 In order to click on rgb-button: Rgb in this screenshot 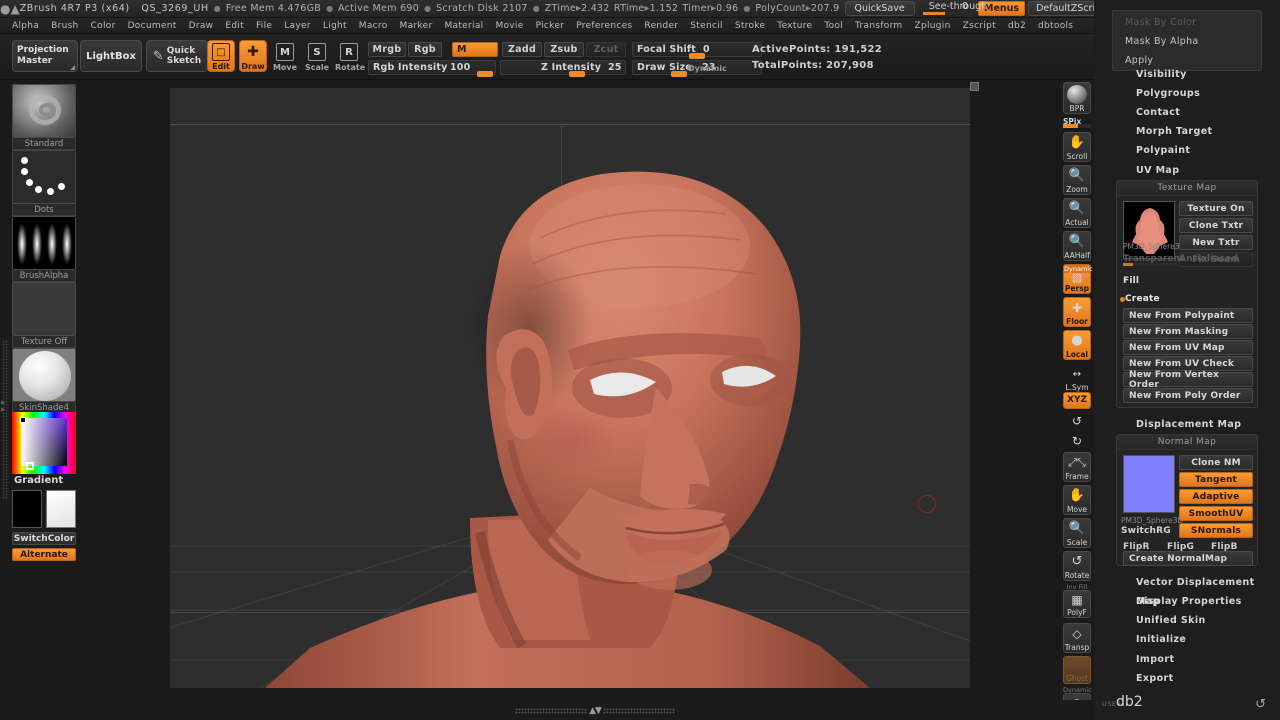, I will do `click(425, 49)`.